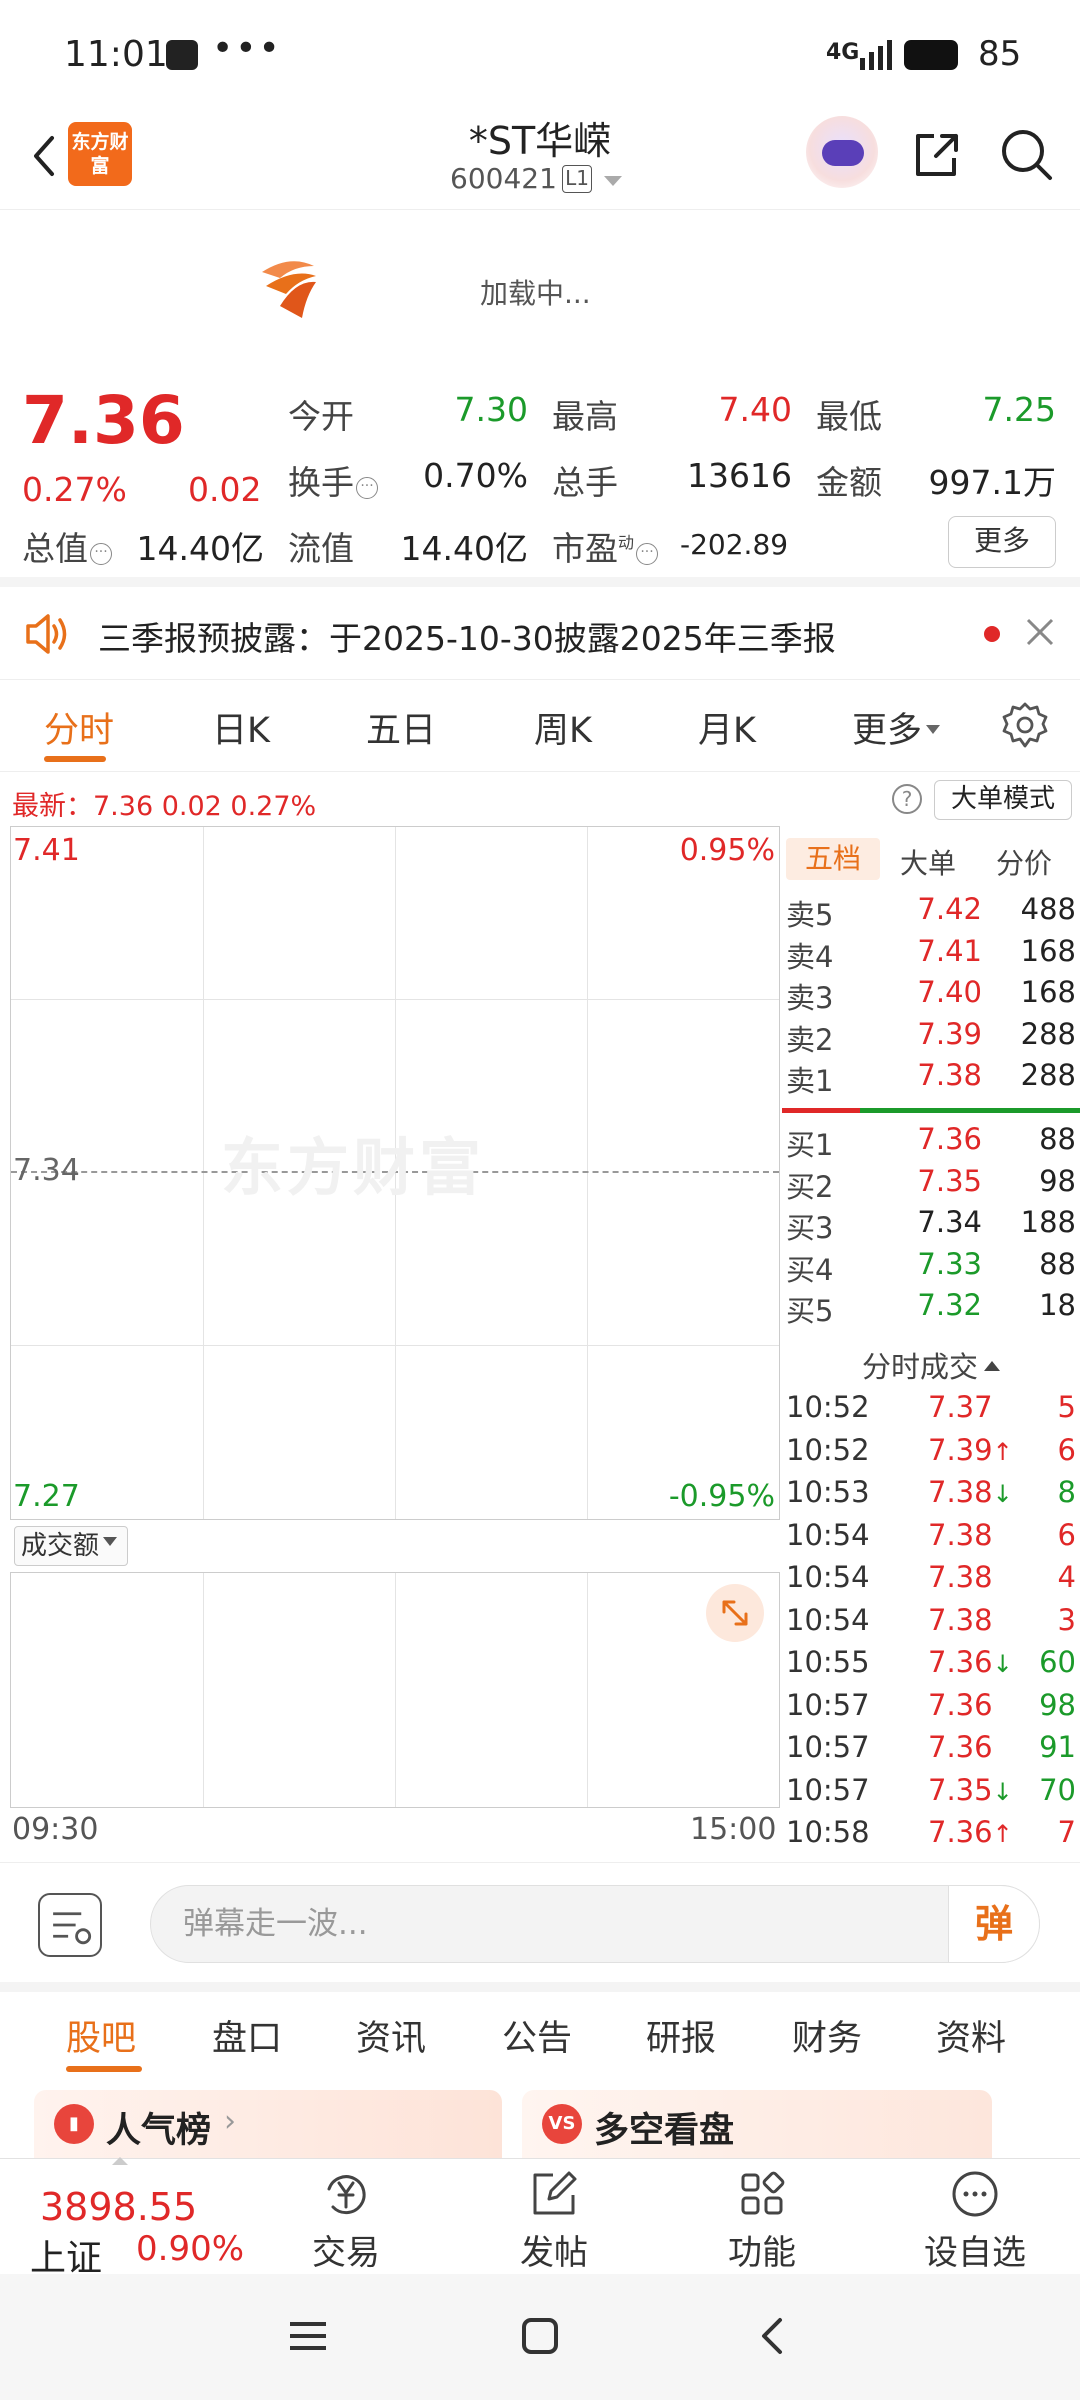  Describe the element at coordinates (931, 1226) in the screenshot. I see `bid-row: 买3 7.34 188` at that location.